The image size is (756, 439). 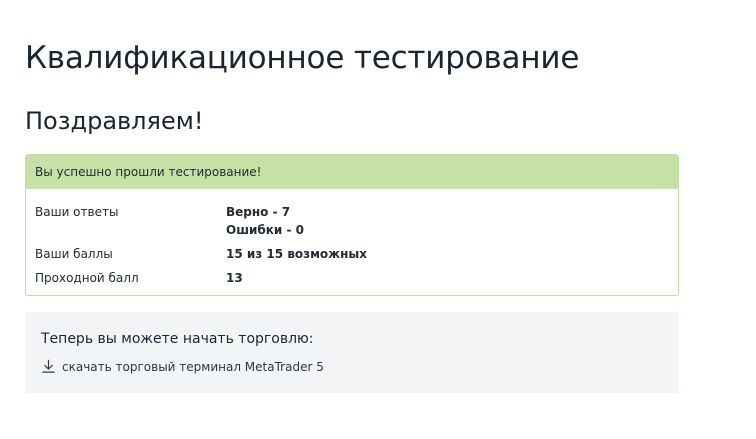 I want to click on passing-value: 13, so click(x=234, y=278).